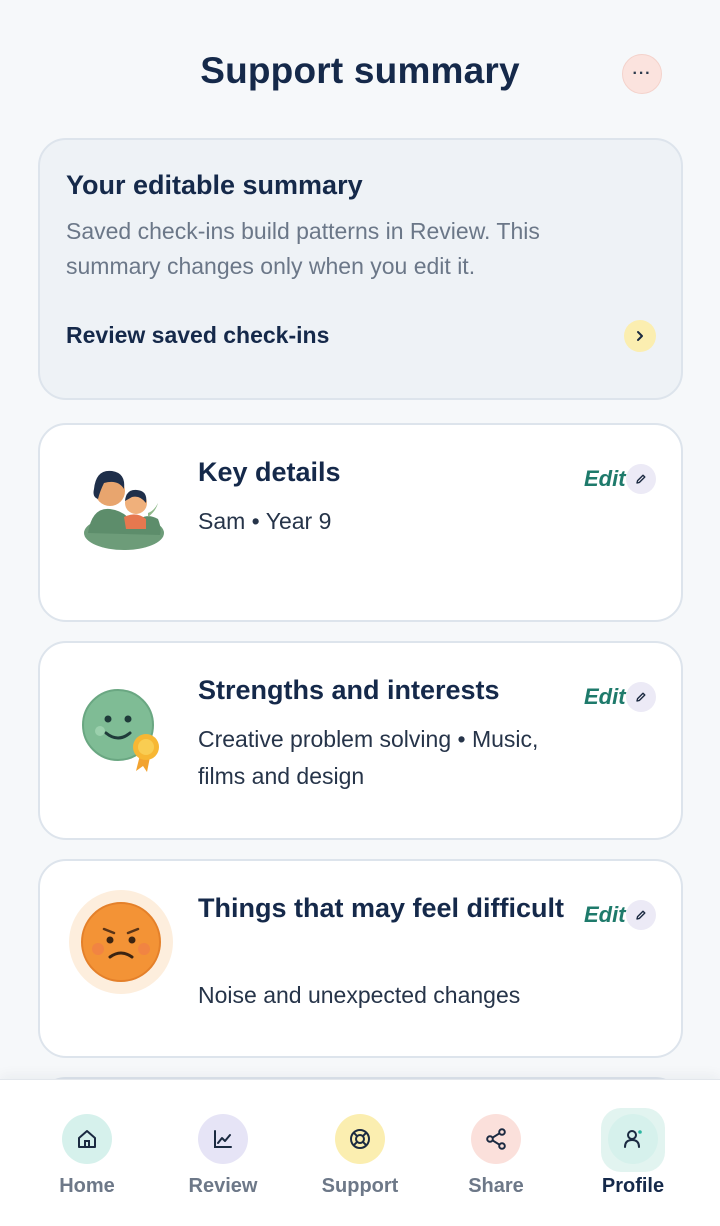 This screenshot has width=720, height=1226. I want to click on lifebuoy-icon, so click(360, 1139).